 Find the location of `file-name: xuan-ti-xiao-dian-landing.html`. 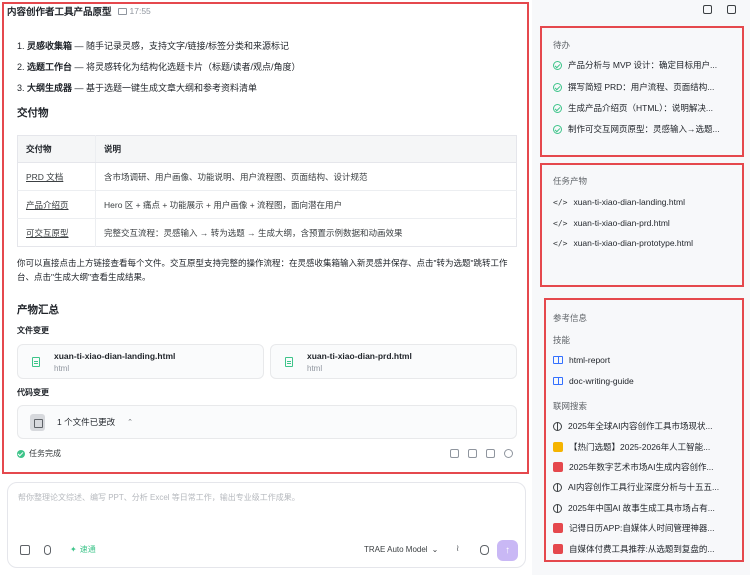

file-name: xuan-ti-xiao-dian-landing.html is located at coordinates (115, 355).